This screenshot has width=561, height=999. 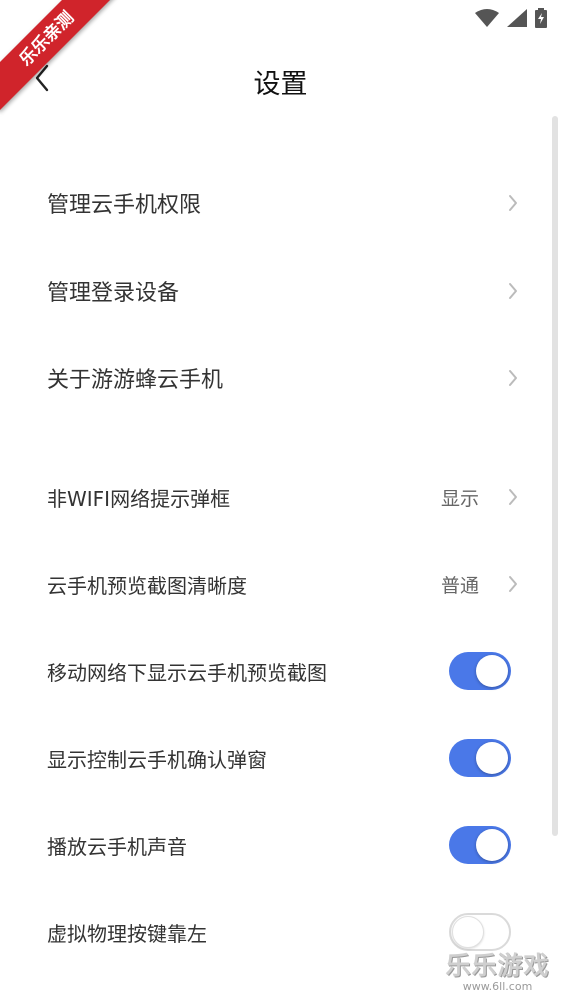 What do you see at coordinates (272, 378) in the screenshot?
I see `settings-row-about: 关于游游蜂云手机` at bounding box center [272, 378].